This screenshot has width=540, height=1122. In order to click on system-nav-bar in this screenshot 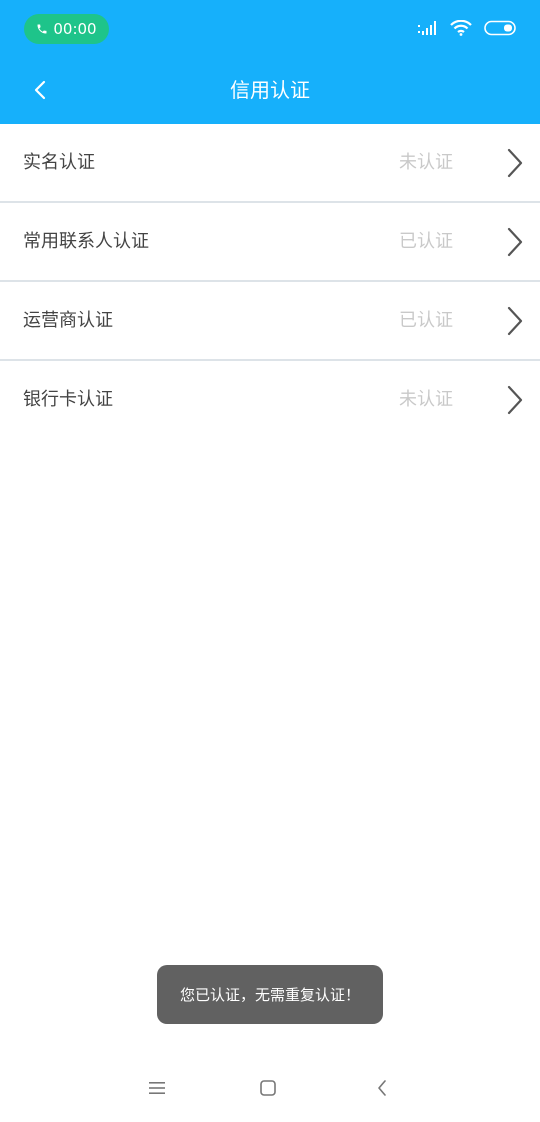, I will do `click(270, 1088)`.